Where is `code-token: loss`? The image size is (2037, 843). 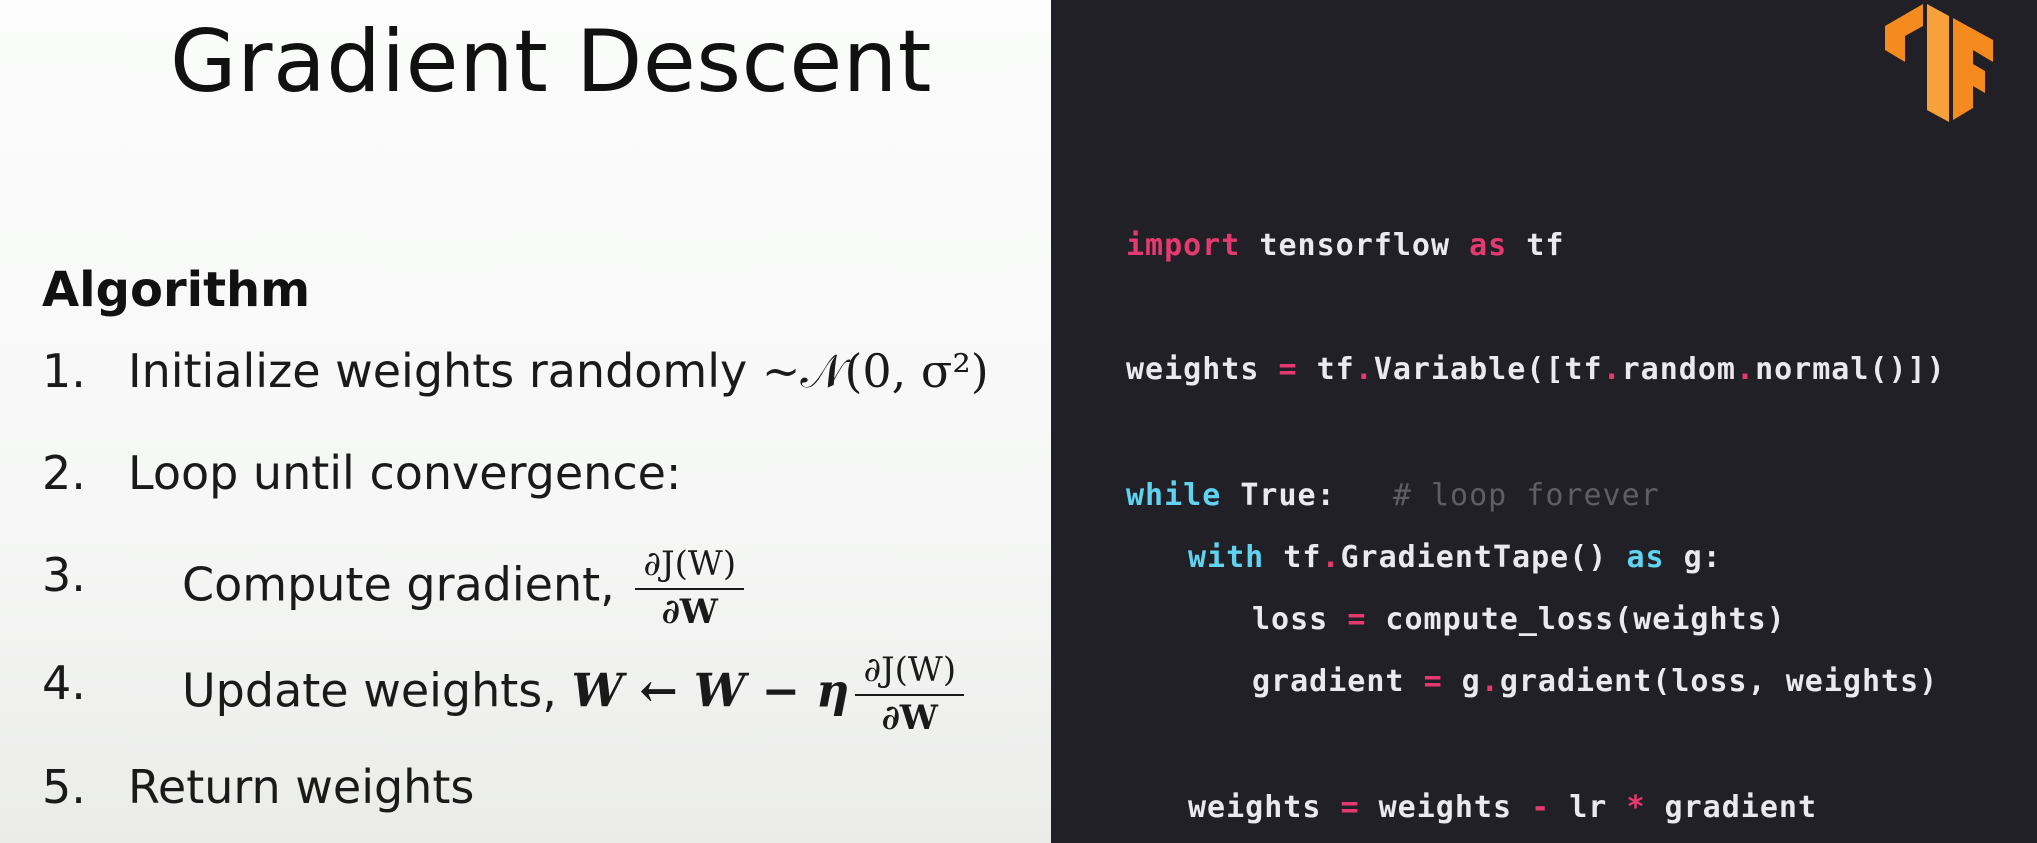
code-token: loss is located at coordinates (1300, 619).